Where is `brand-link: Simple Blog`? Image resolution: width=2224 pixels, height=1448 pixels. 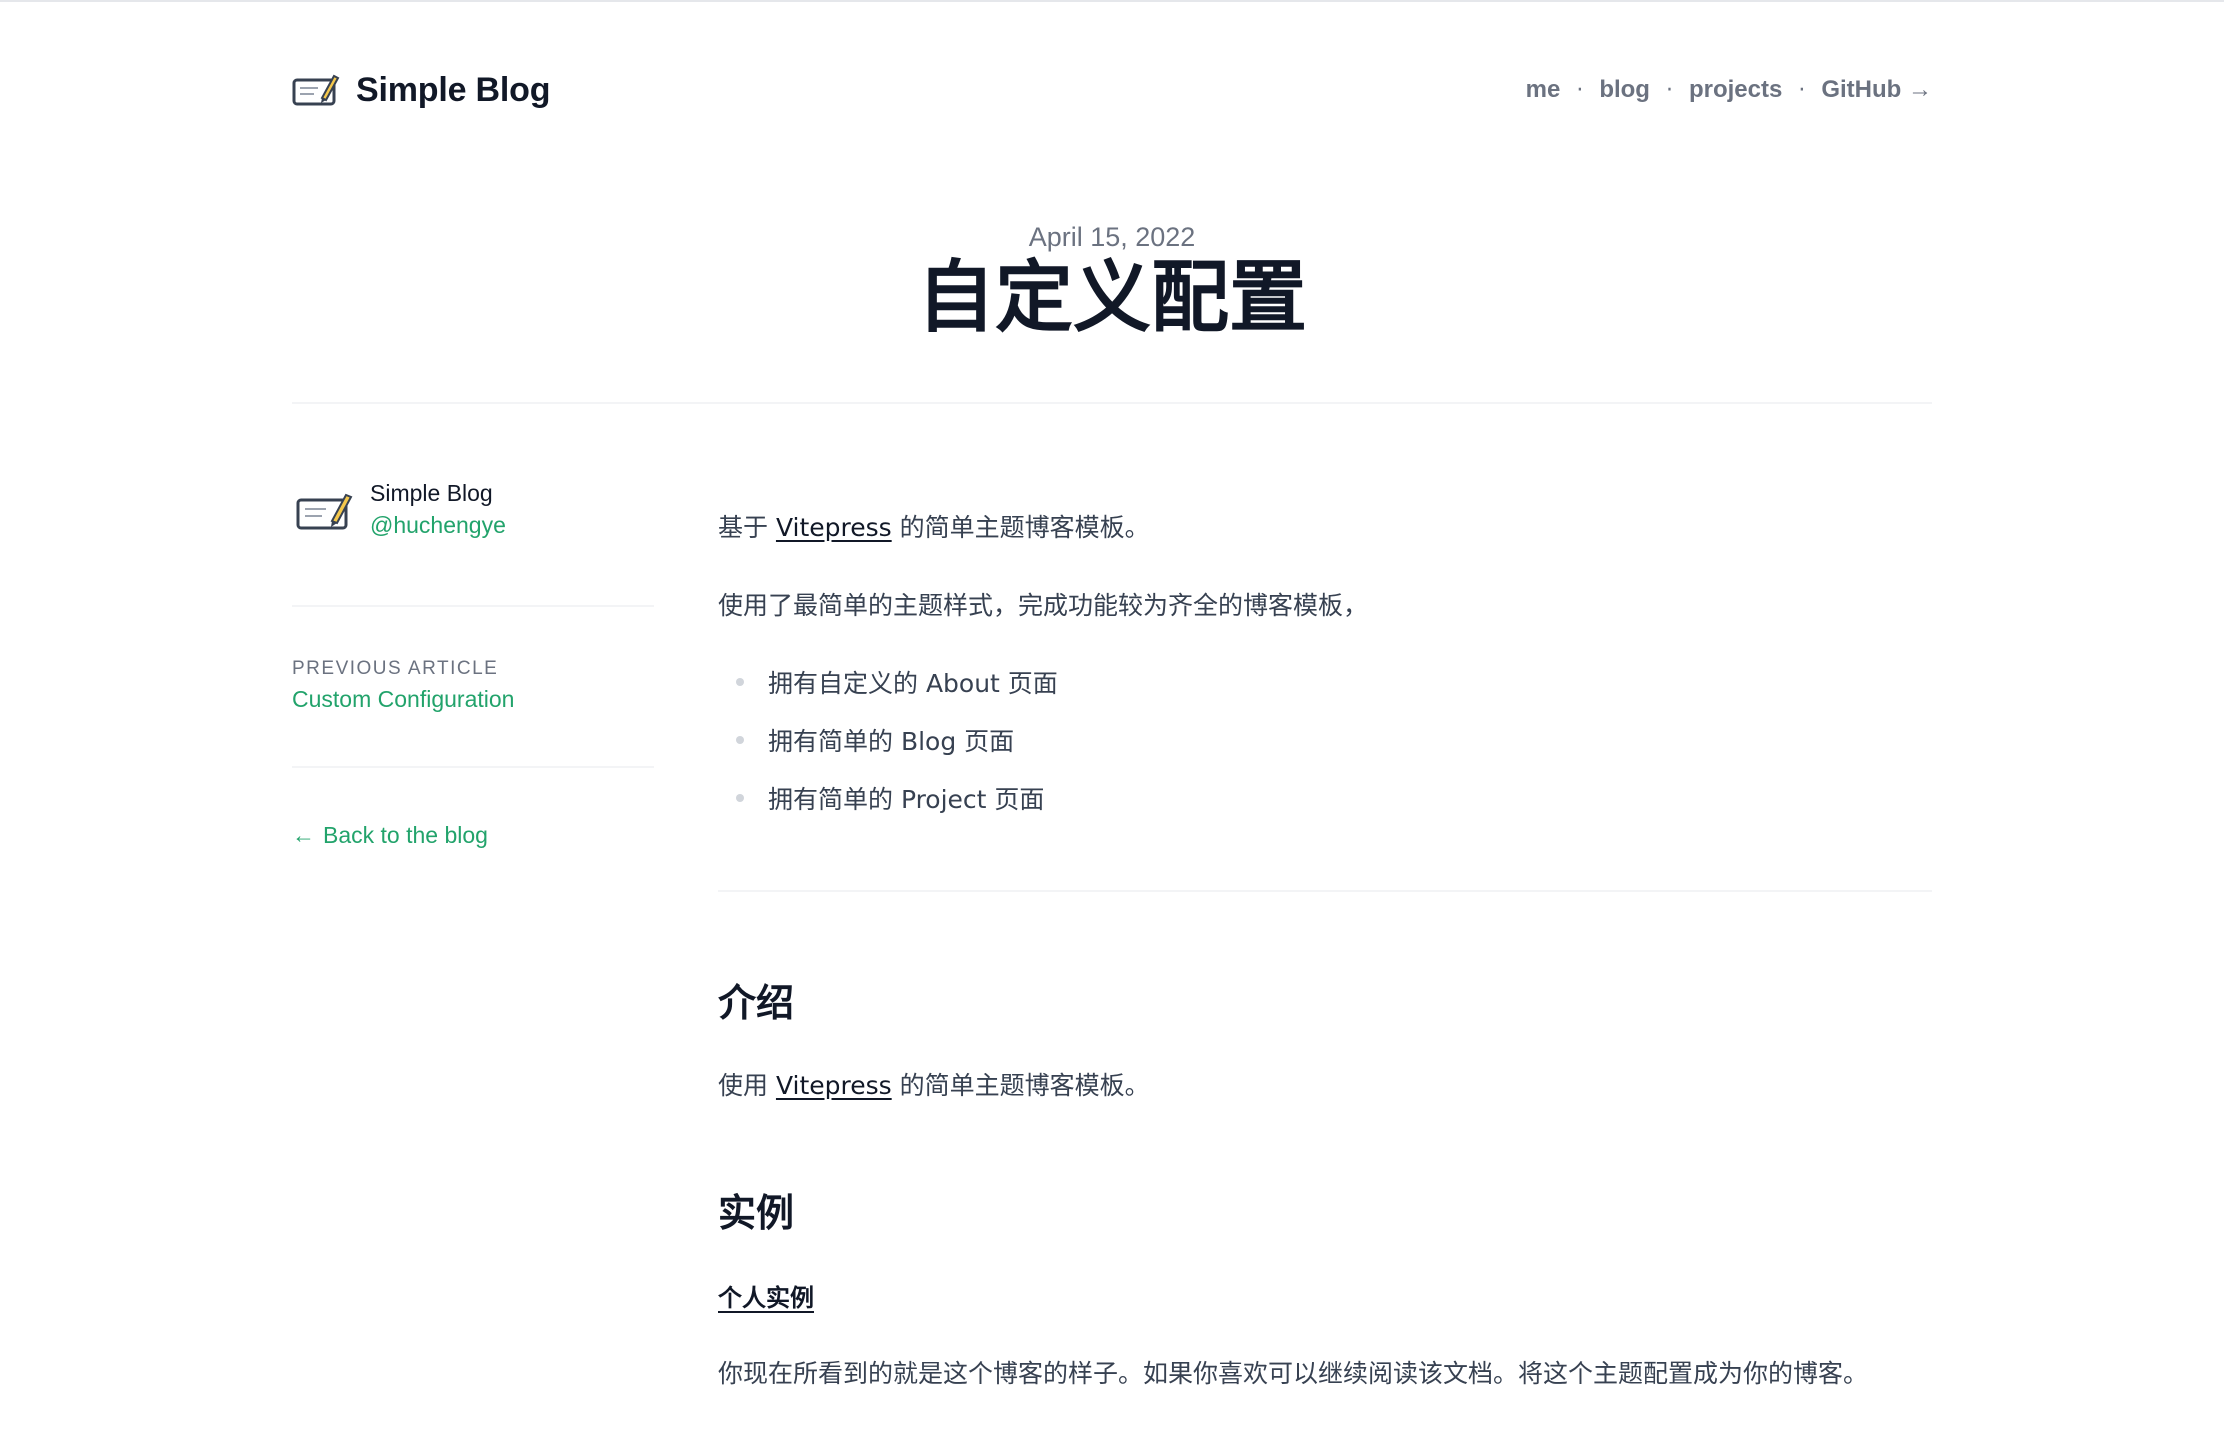 brand-link: Simple Blog is located at coordinates (421, 90).